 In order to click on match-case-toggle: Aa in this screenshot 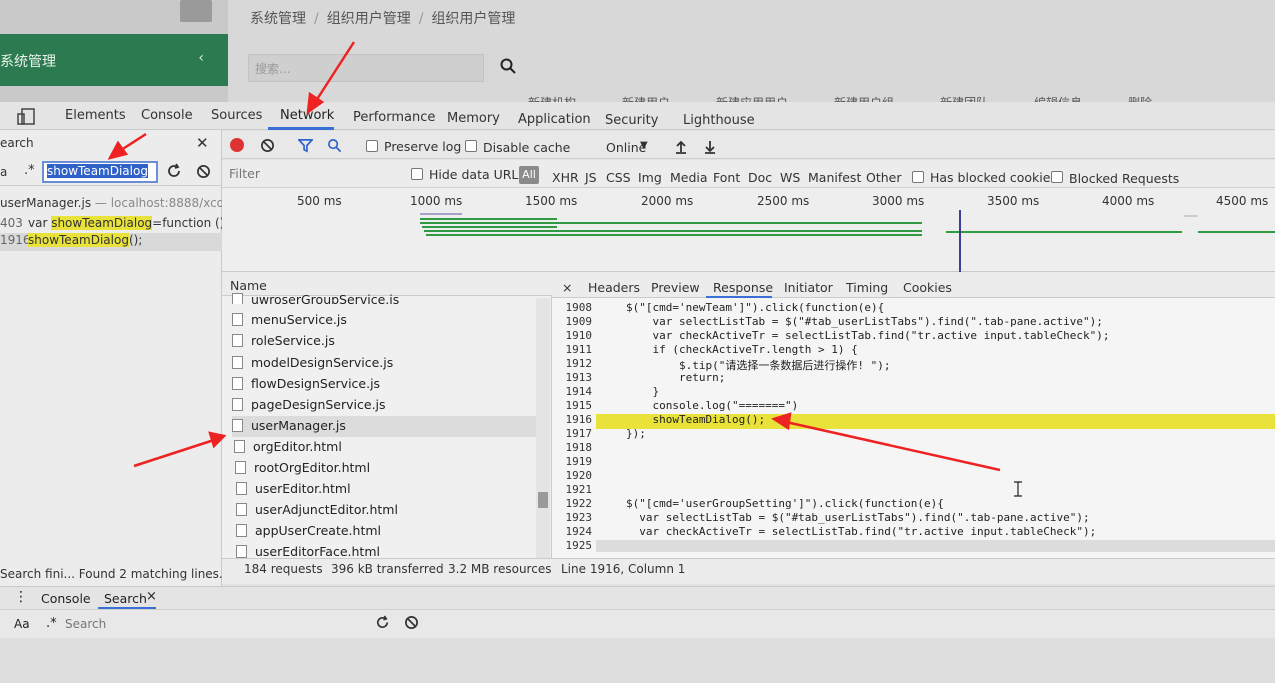, I will do `click(22, 624)`.